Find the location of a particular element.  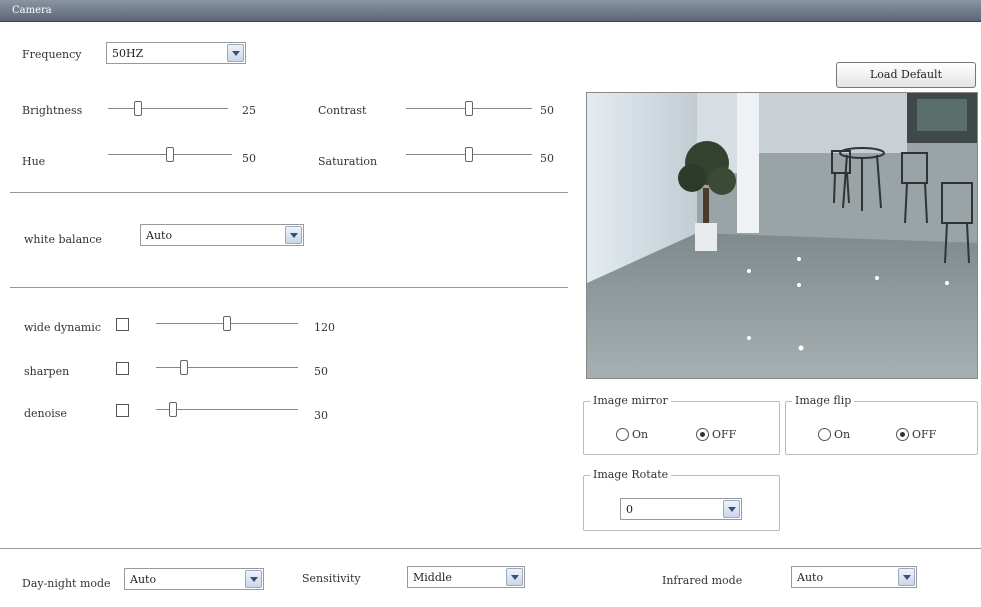

contrast-slider-thumb is located at coordinates (469, 108).